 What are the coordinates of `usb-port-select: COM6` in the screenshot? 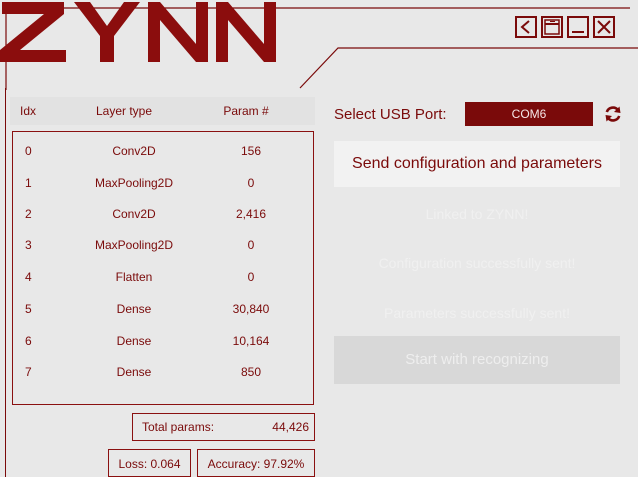 It's located at (529, 114).